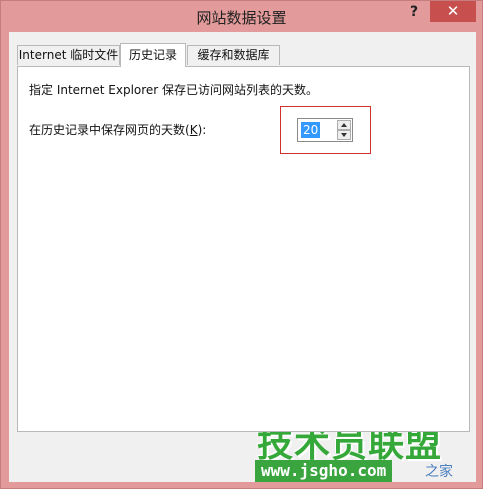  Describe the element at coordinates (153, 55) in the screenshot. I see `tab-history: 历史记录` at that location.